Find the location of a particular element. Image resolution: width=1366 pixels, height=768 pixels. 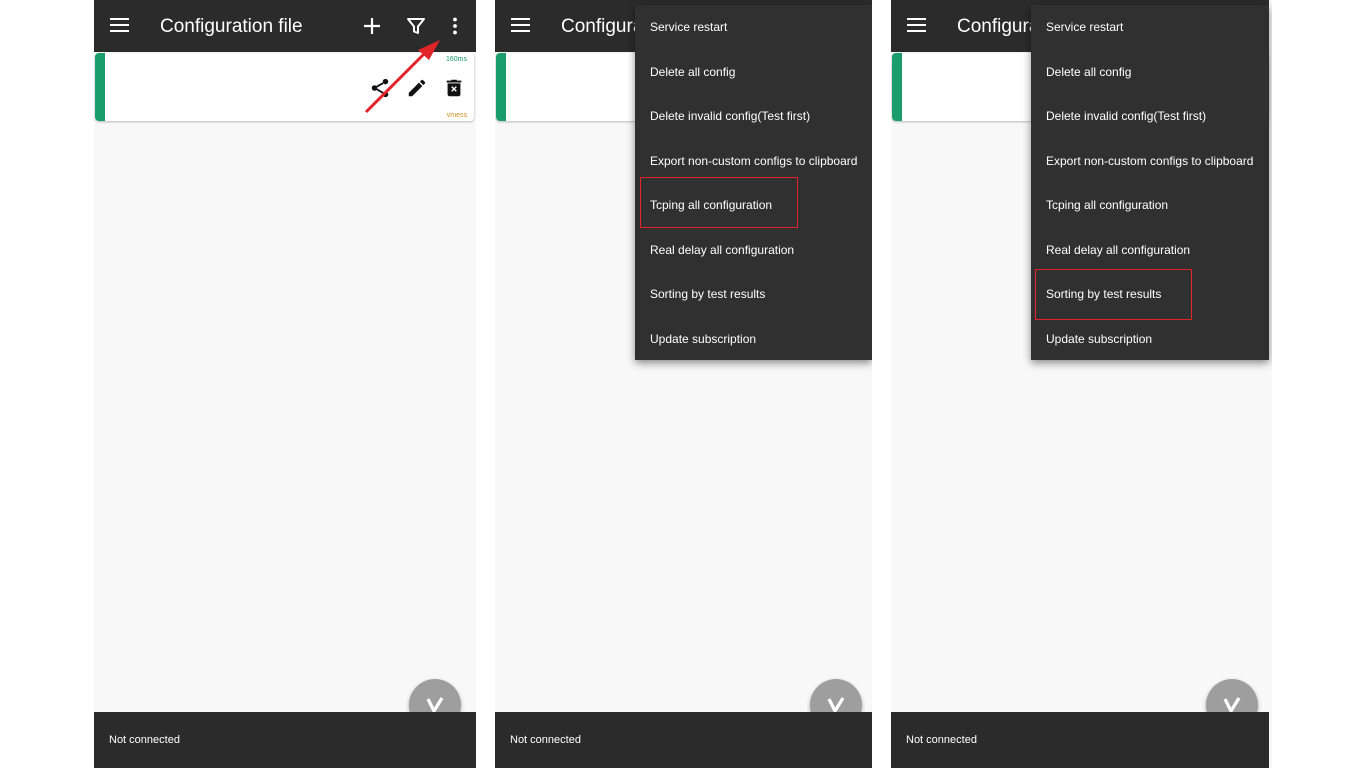

protocol-type-label: vmess is located at coordinates (456, 115).